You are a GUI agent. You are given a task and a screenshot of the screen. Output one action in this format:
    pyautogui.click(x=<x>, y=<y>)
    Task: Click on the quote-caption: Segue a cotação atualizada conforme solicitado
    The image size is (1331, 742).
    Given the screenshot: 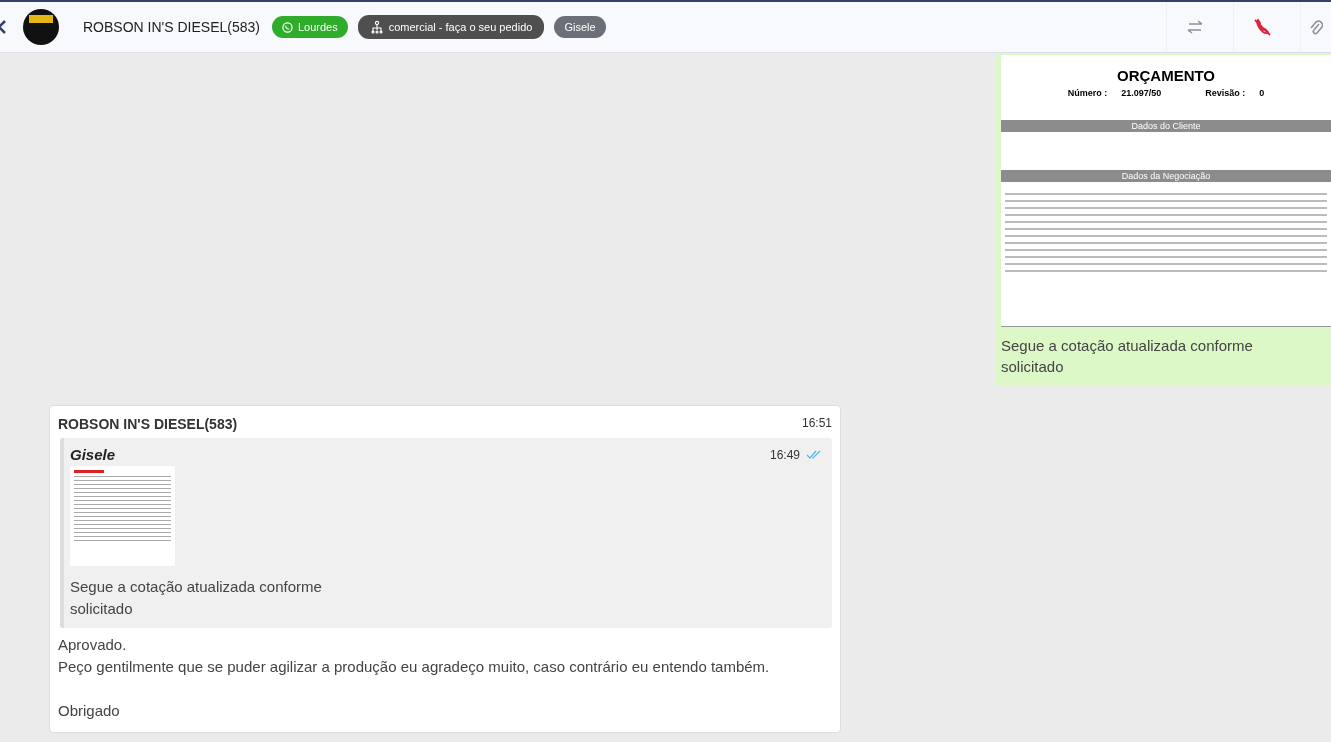 What is the action you would take?
    pyautogui.click(x=196, y=598)
    